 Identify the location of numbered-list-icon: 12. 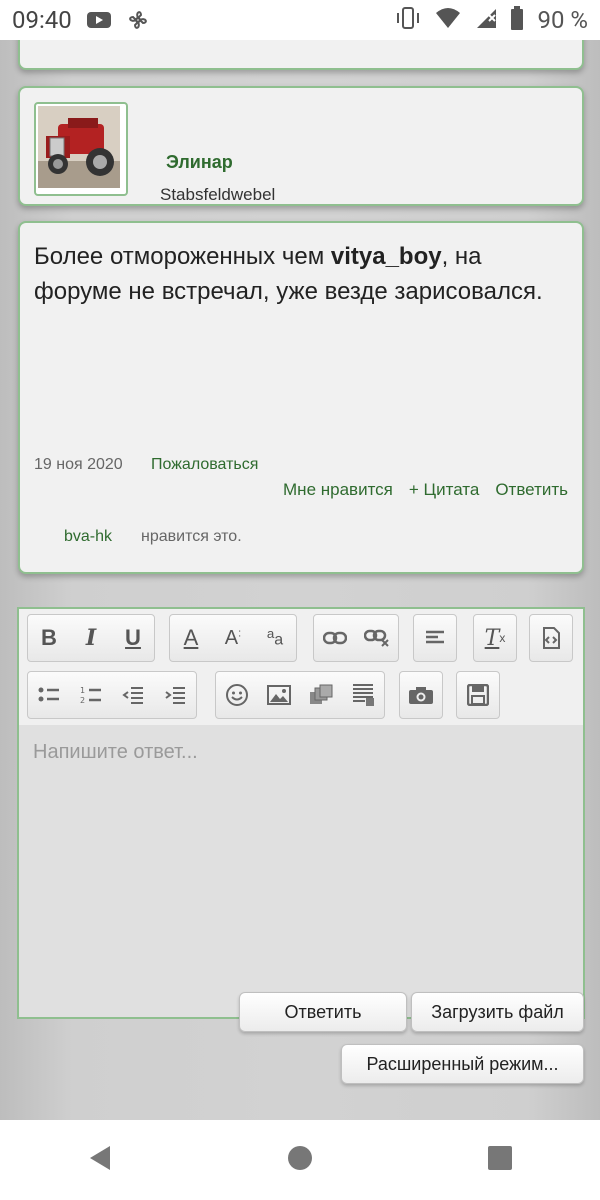
(91, 695).